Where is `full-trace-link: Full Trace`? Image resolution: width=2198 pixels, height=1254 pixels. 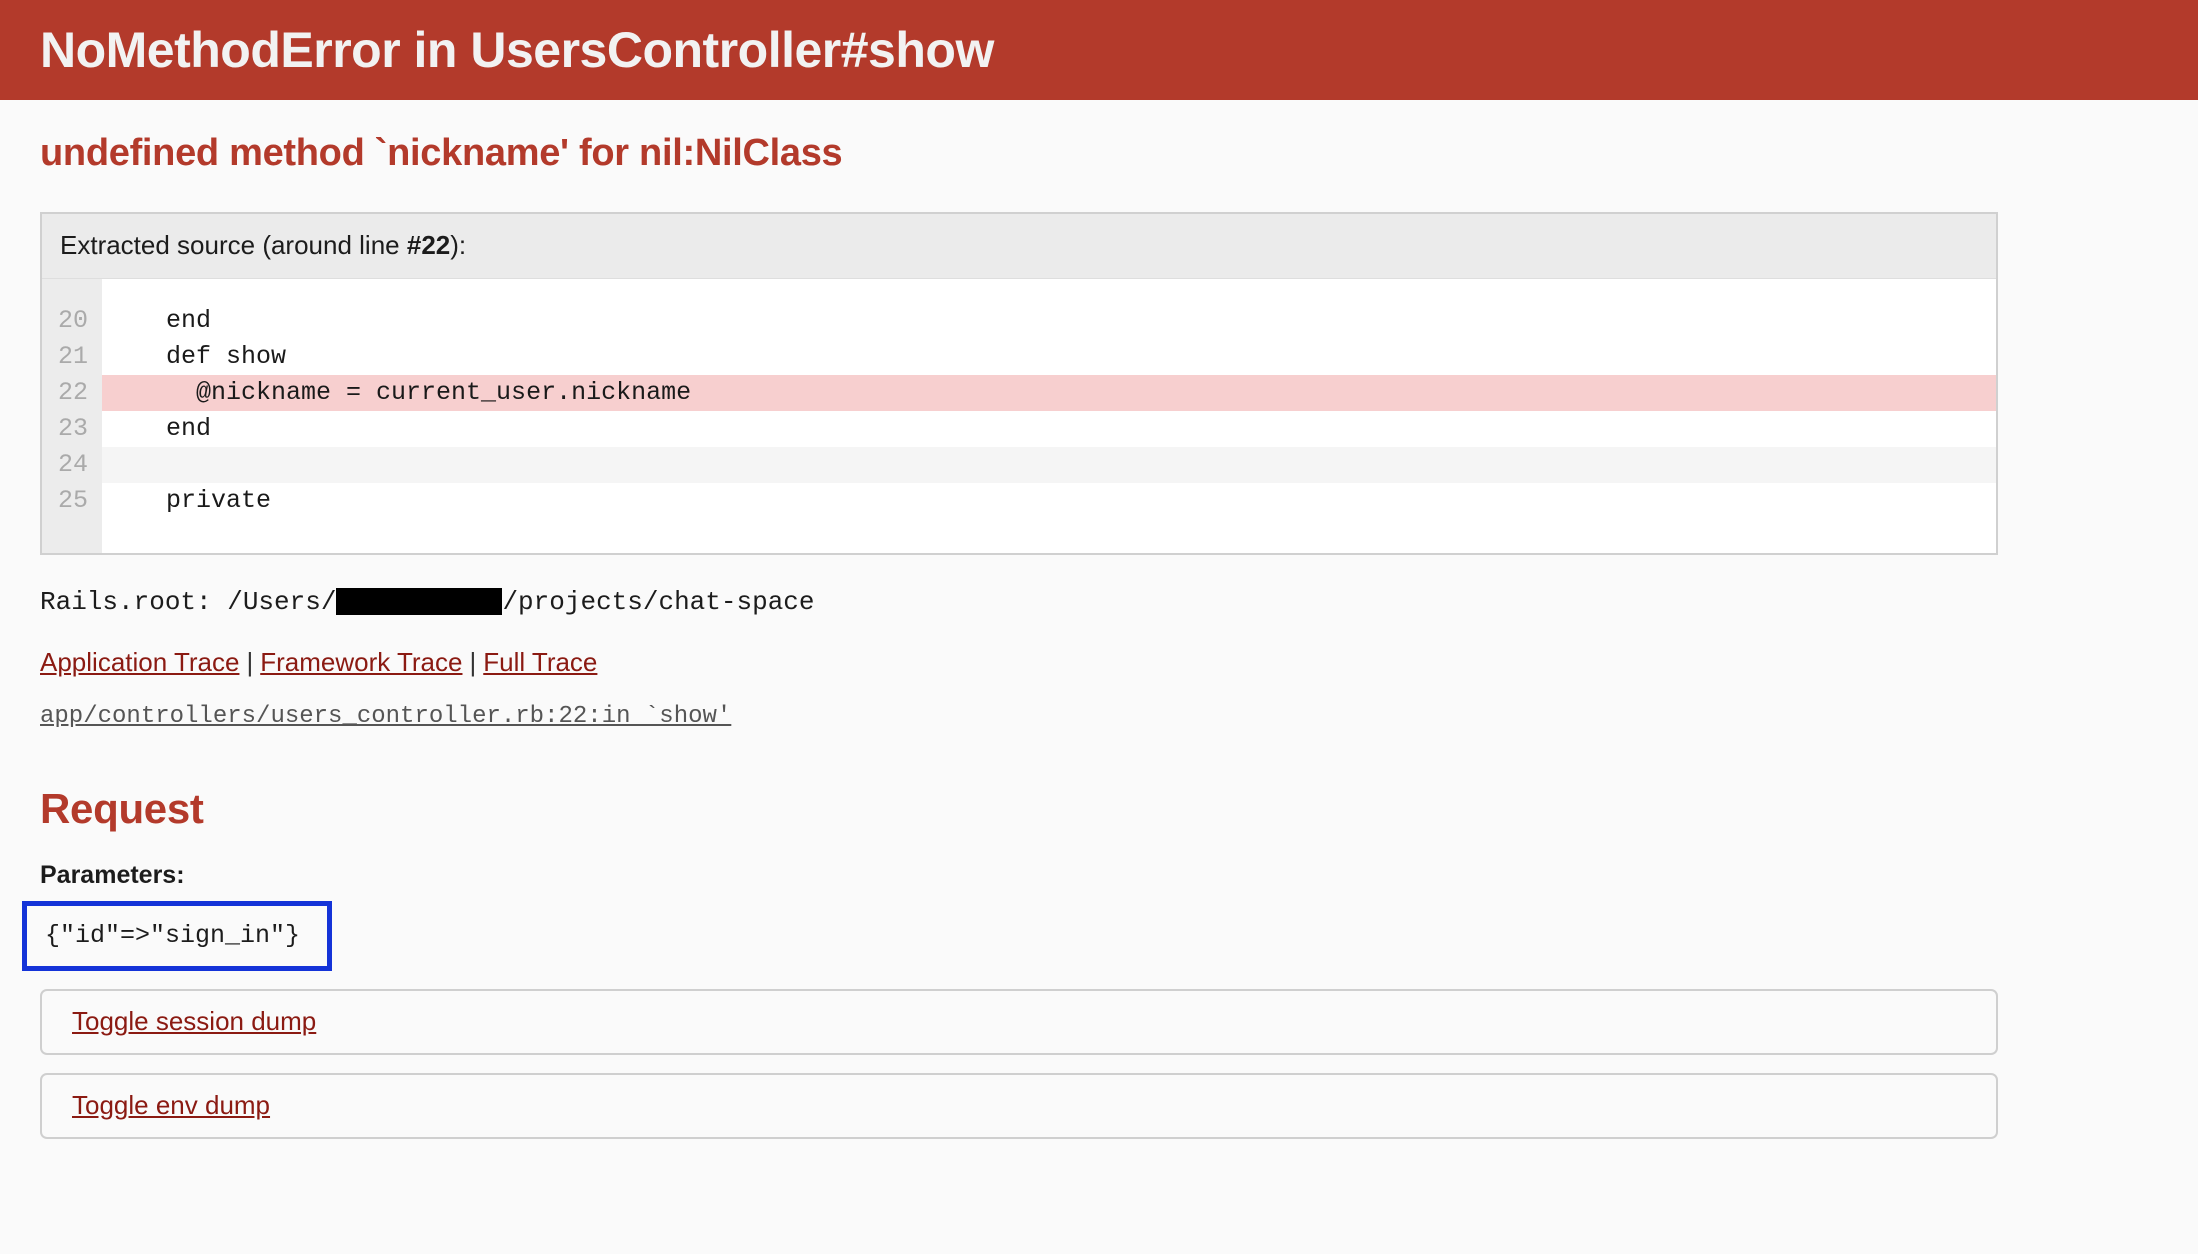
full-trace-link: Full Trace is located at coordinates (540, 662).